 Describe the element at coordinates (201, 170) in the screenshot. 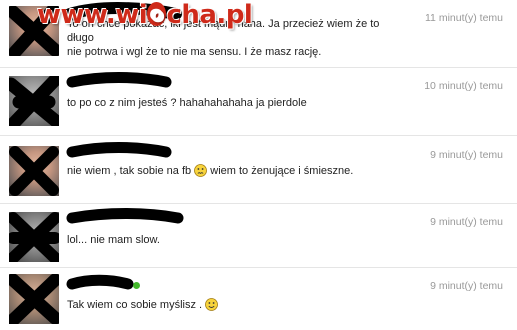

I see `confused-face-icon` at that location.